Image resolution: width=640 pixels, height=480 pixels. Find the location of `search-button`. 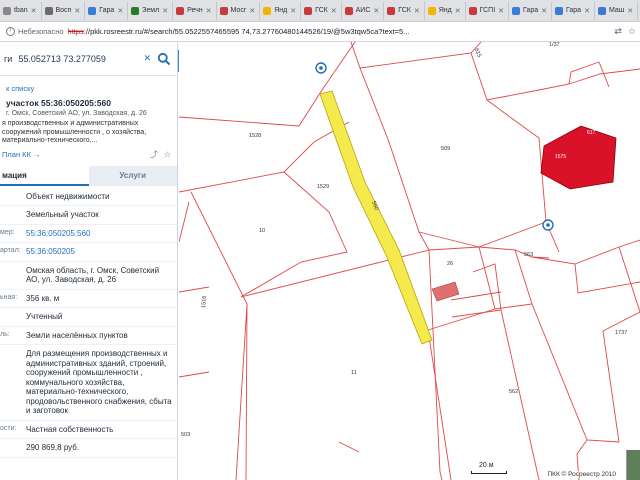

search-button is located at coordinates (164, 59).